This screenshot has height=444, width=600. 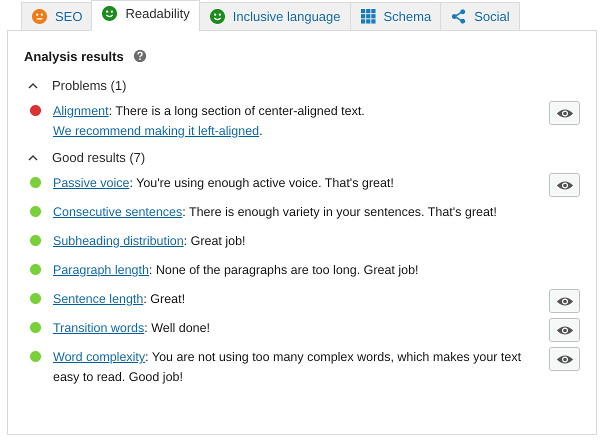 What do you see at coordinates (75, 85) in the screenshot?
I see `section-toggle: Problems (1)` at bounding box center [75, 85].